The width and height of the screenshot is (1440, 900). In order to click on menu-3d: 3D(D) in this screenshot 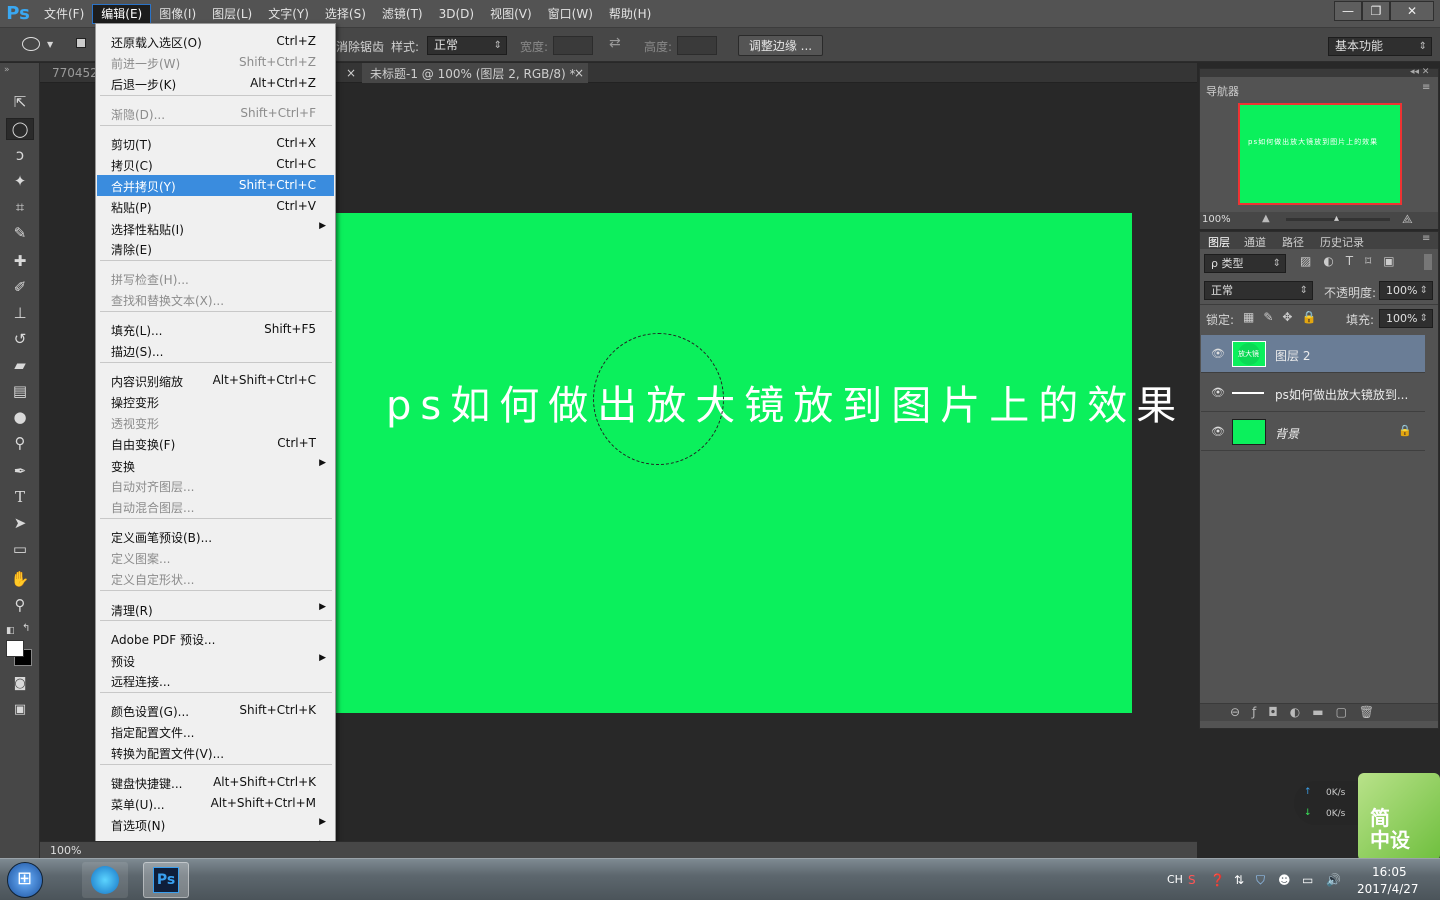, I will do `click(456, 14)`.